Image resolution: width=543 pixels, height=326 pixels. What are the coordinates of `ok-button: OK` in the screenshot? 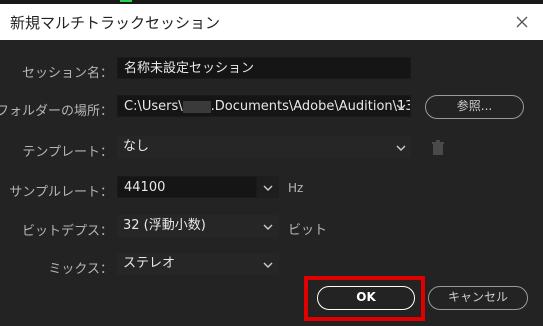 It's located at (366, 298).